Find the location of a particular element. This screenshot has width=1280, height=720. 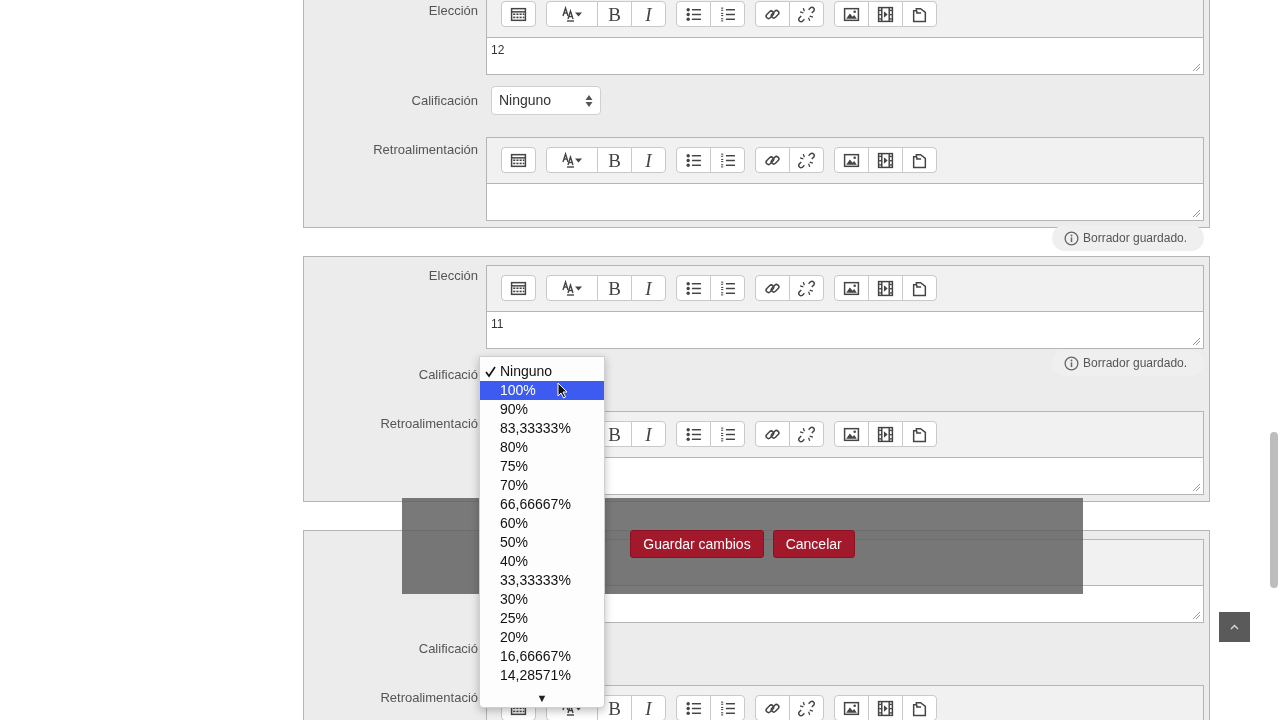

font-size-icon is located at coordinates (572, 288).